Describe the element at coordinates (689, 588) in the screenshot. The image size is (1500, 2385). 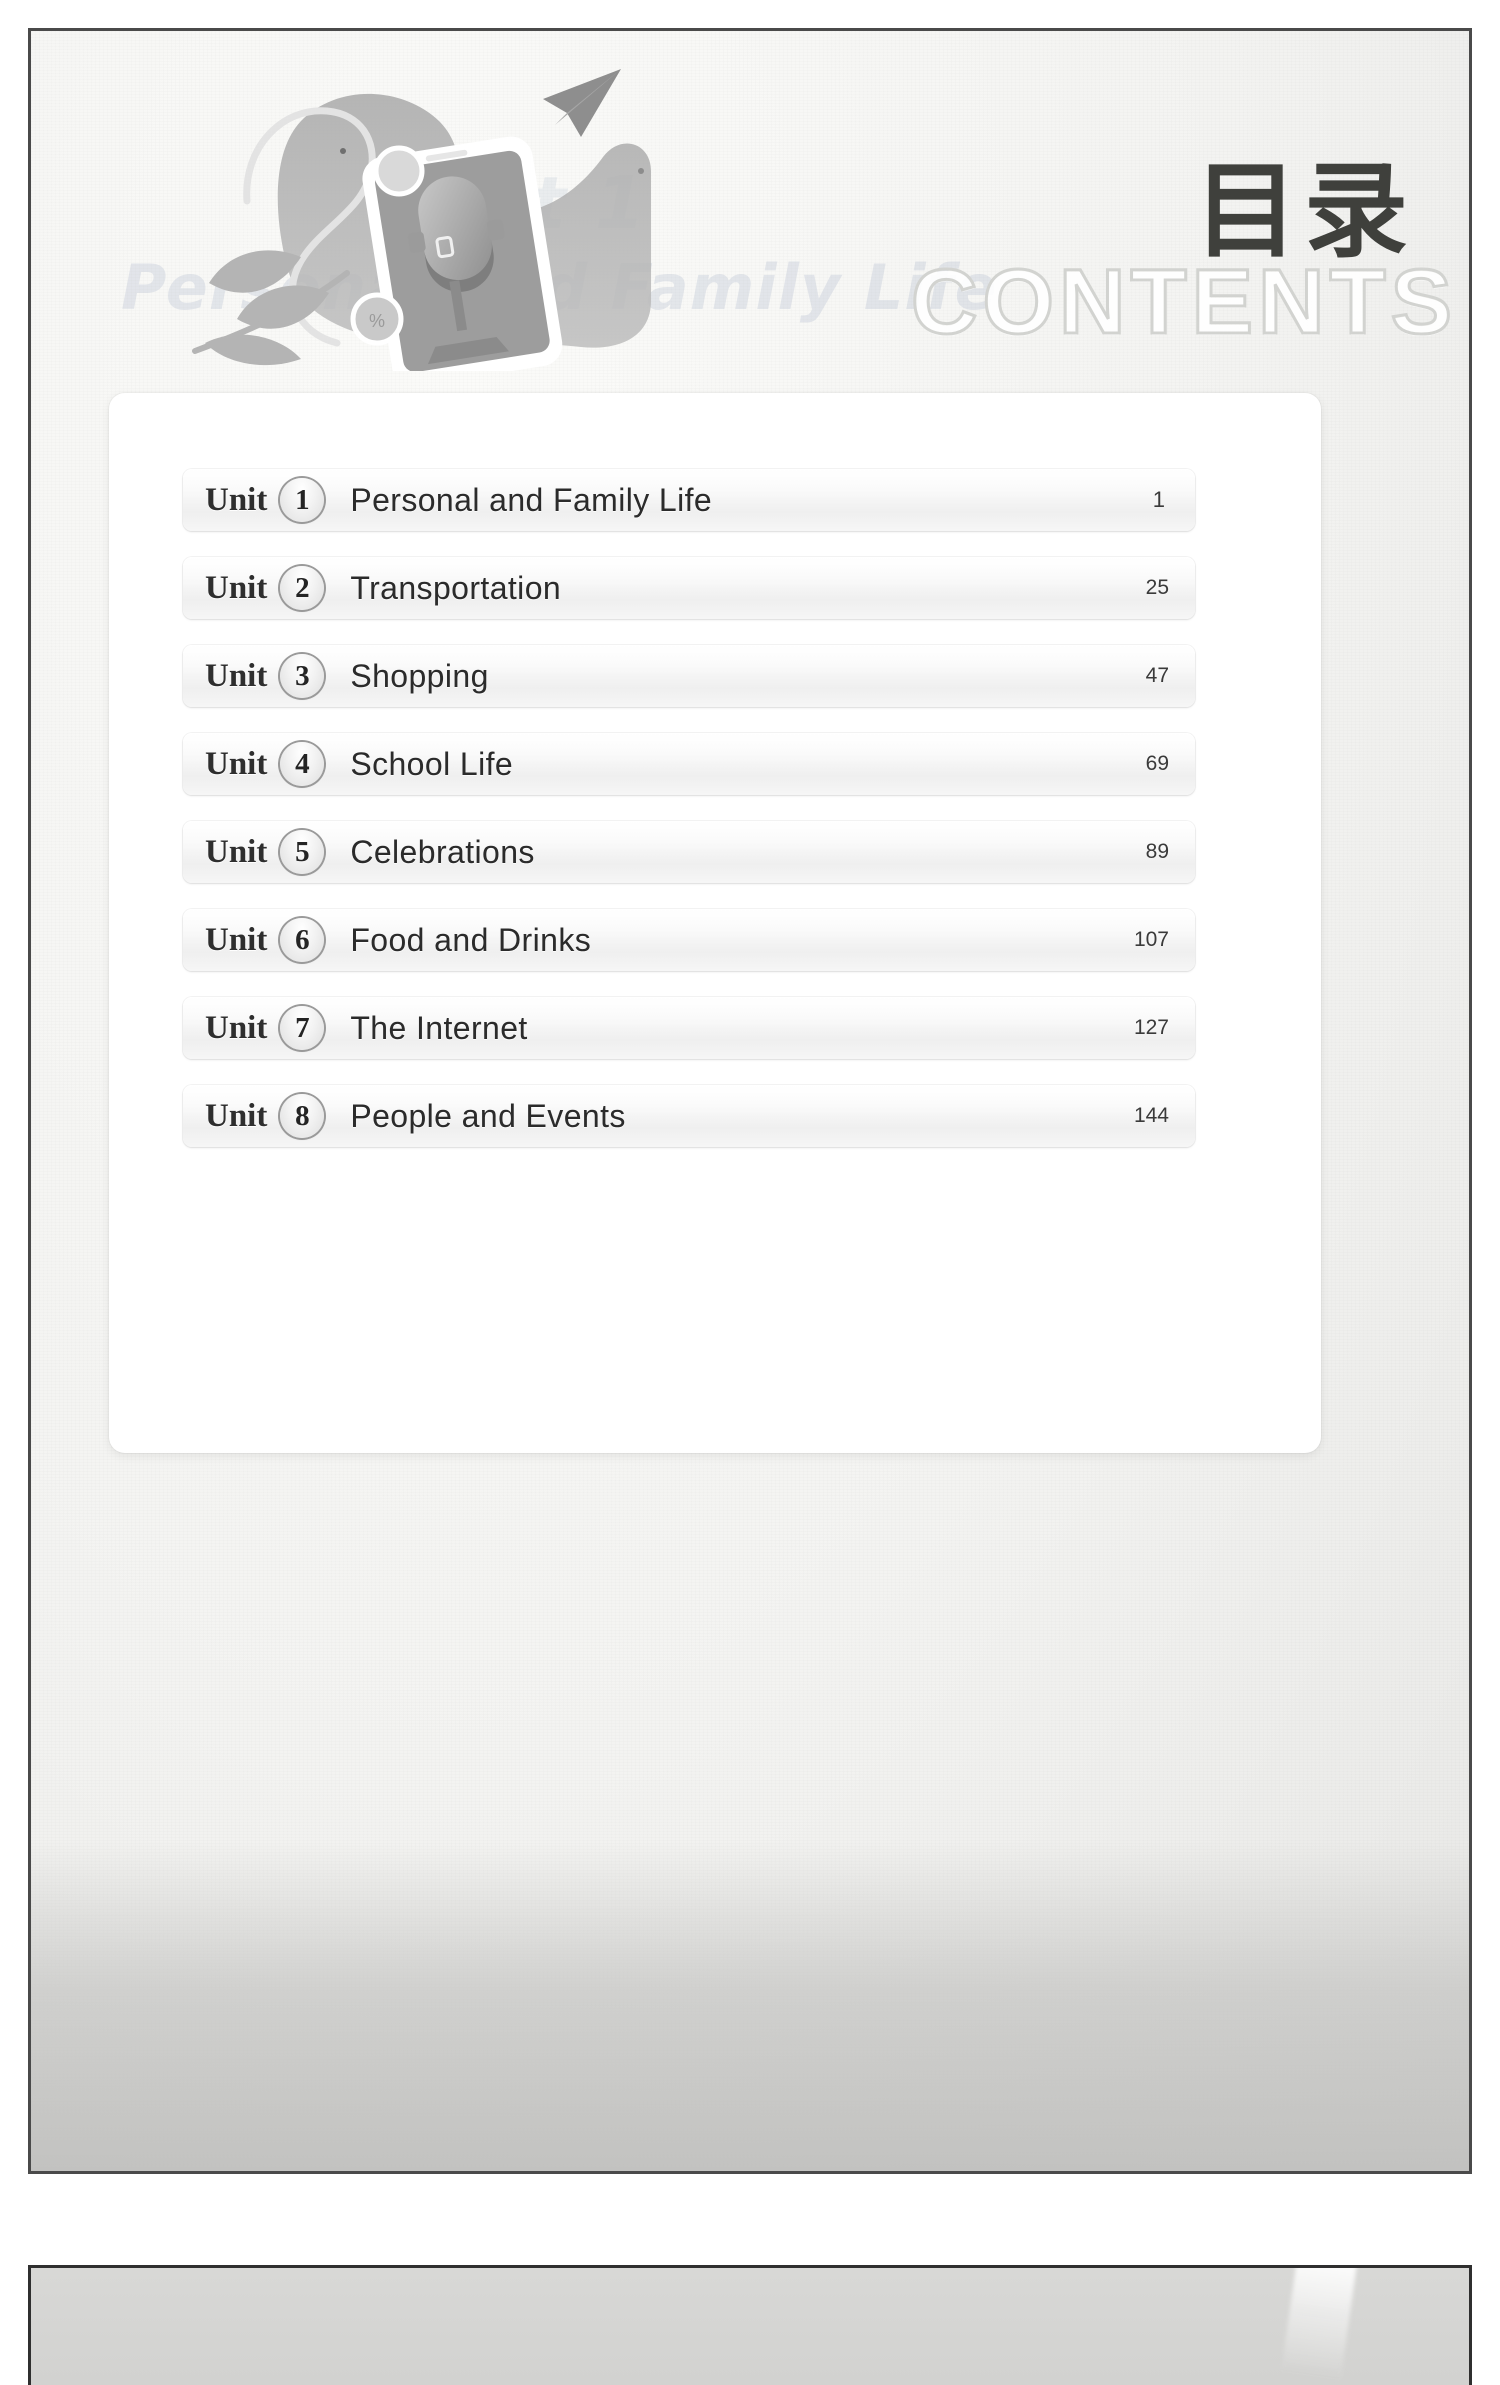
I see `toc-row-unit-2: Unit 2 Transportation 25` at that location.